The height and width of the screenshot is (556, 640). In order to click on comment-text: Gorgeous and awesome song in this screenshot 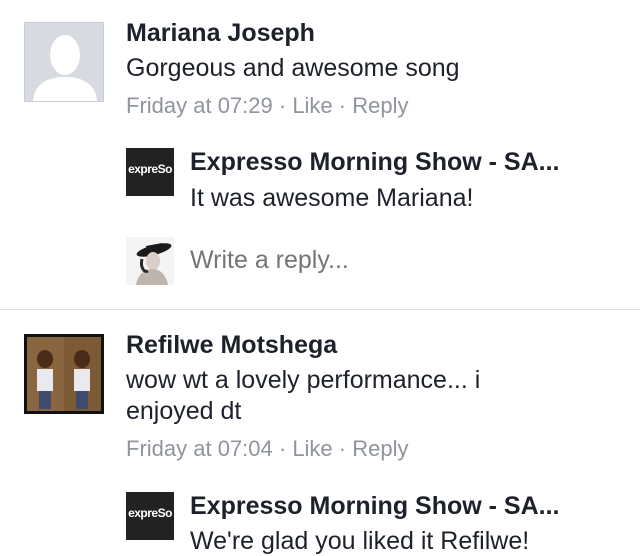, I will do `click(293, 68)`.